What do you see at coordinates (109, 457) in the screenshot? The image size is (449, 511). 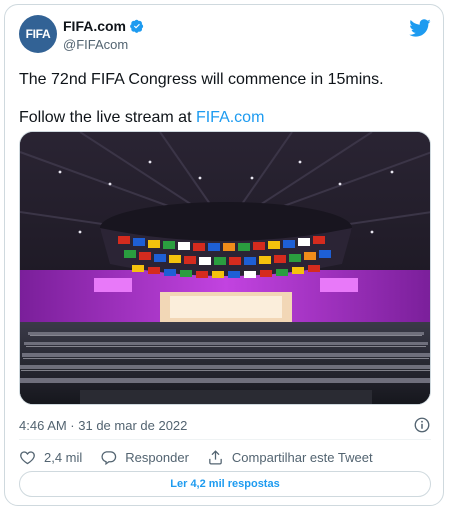 I see `reply-icon` at bounding box center [109, 457].